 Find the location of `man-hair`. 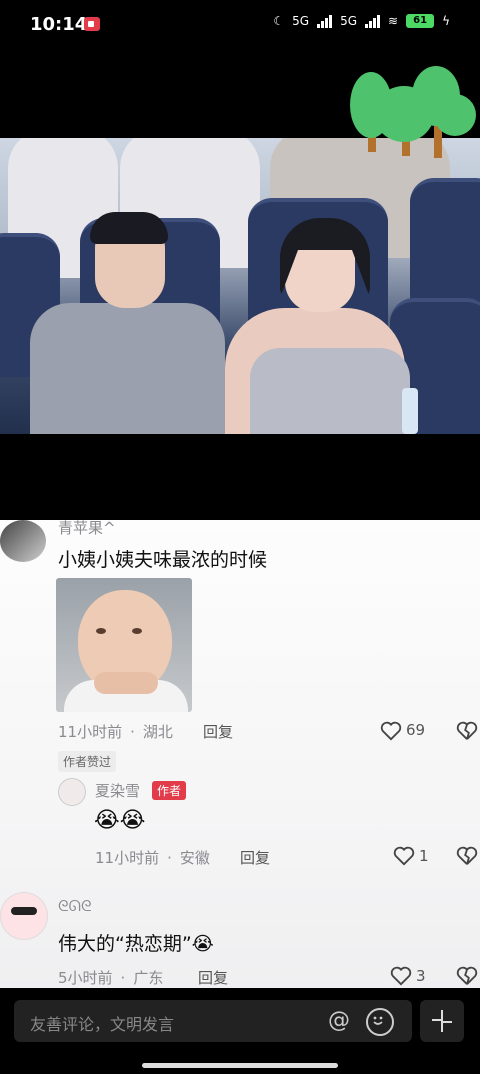

man-hair is located at coordinates (129, 228).